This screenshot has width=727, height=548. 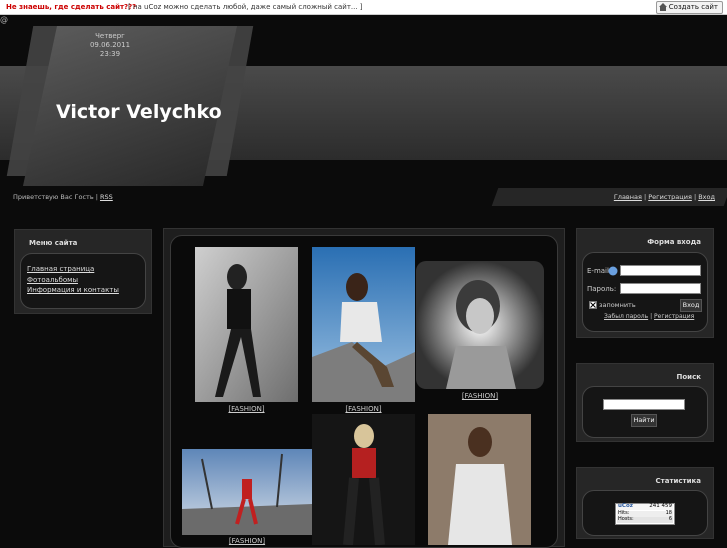 What do you see at coordinates (660, 506) in the screenshot?
I see `counter-total: 241 459` at bounding box center [660, 506].